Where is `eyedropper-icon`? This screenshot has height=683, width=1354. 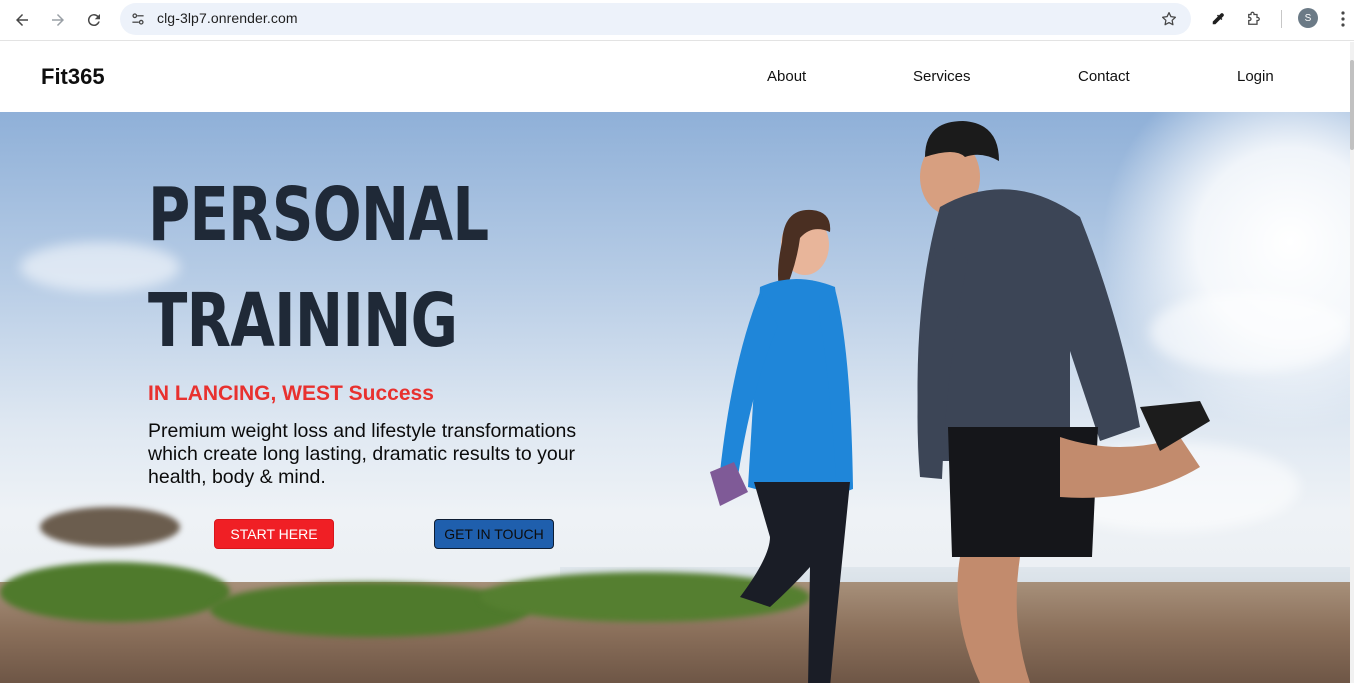 eyedropper-icon is located at coordinates (1218, 19).